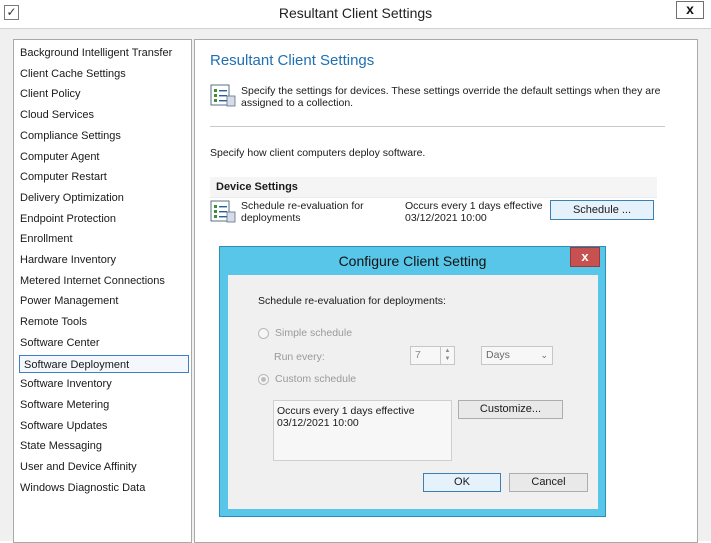 This screenshot has height=543, width=711. What do you see at coordinates (299, 357) in the screenshot?
I see `run-every-label: Run every:` at bounding box center [299, 357].